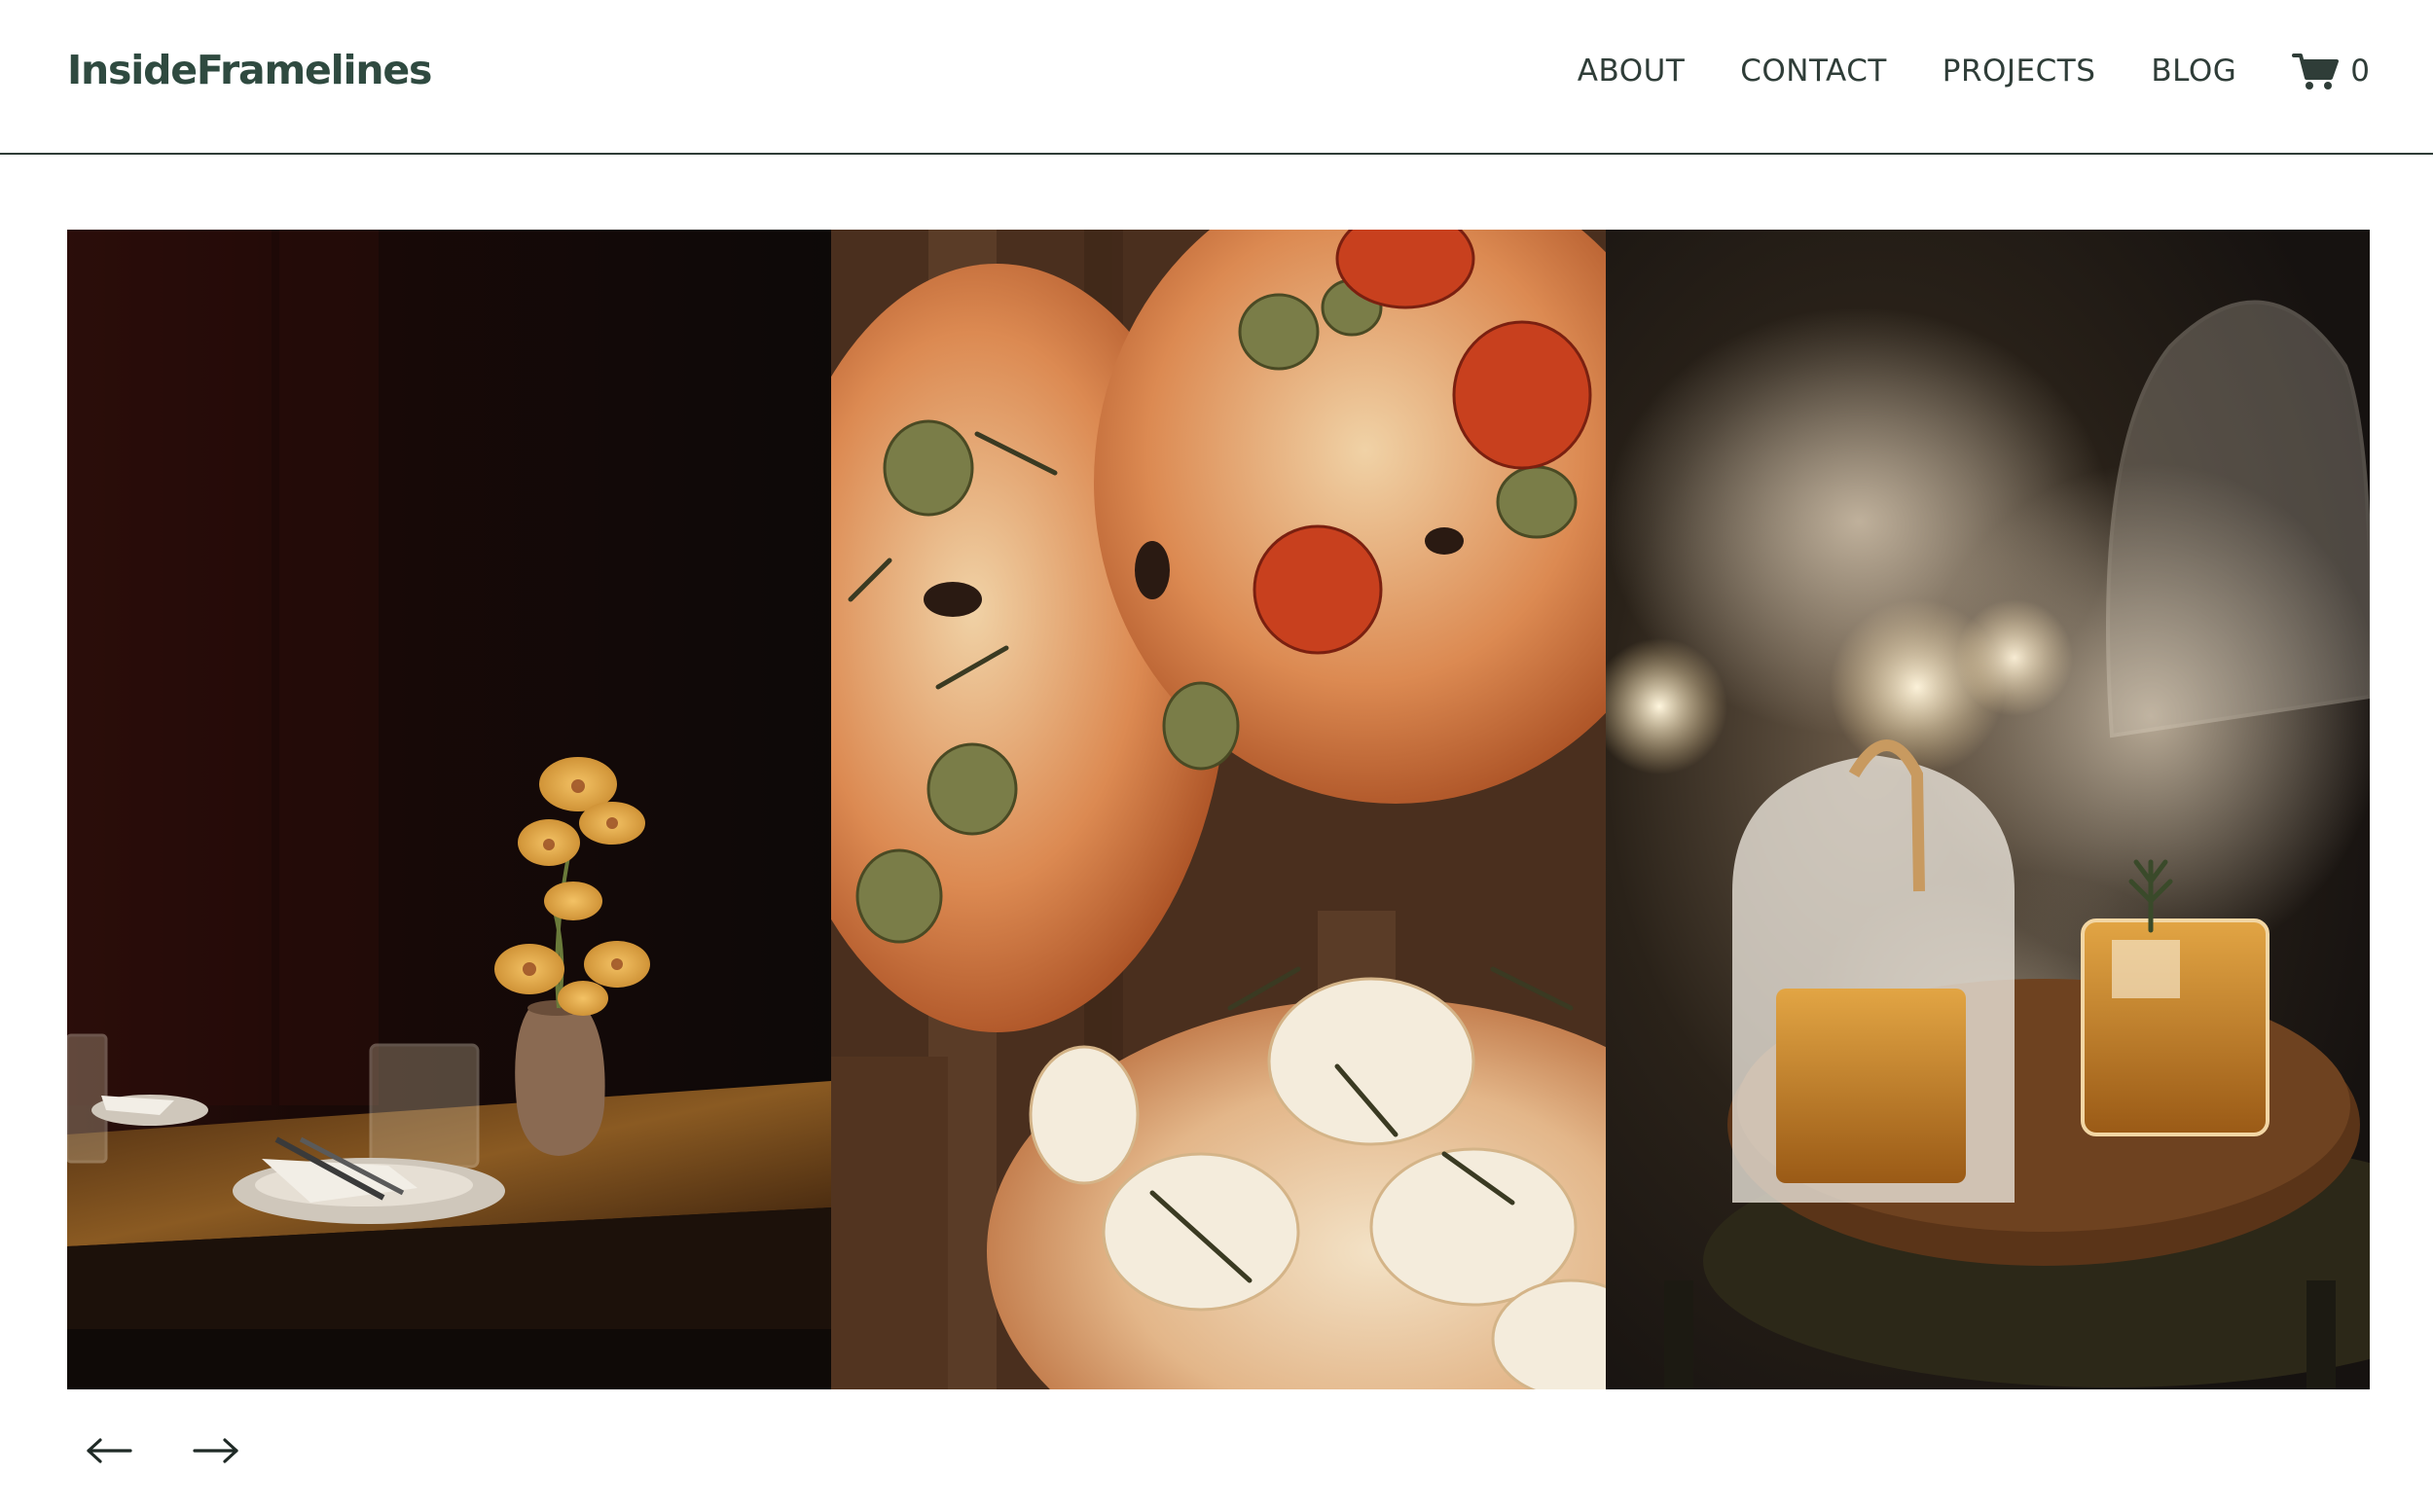  I want to click on nav-contact: CONTACT, so click(1813, 71).